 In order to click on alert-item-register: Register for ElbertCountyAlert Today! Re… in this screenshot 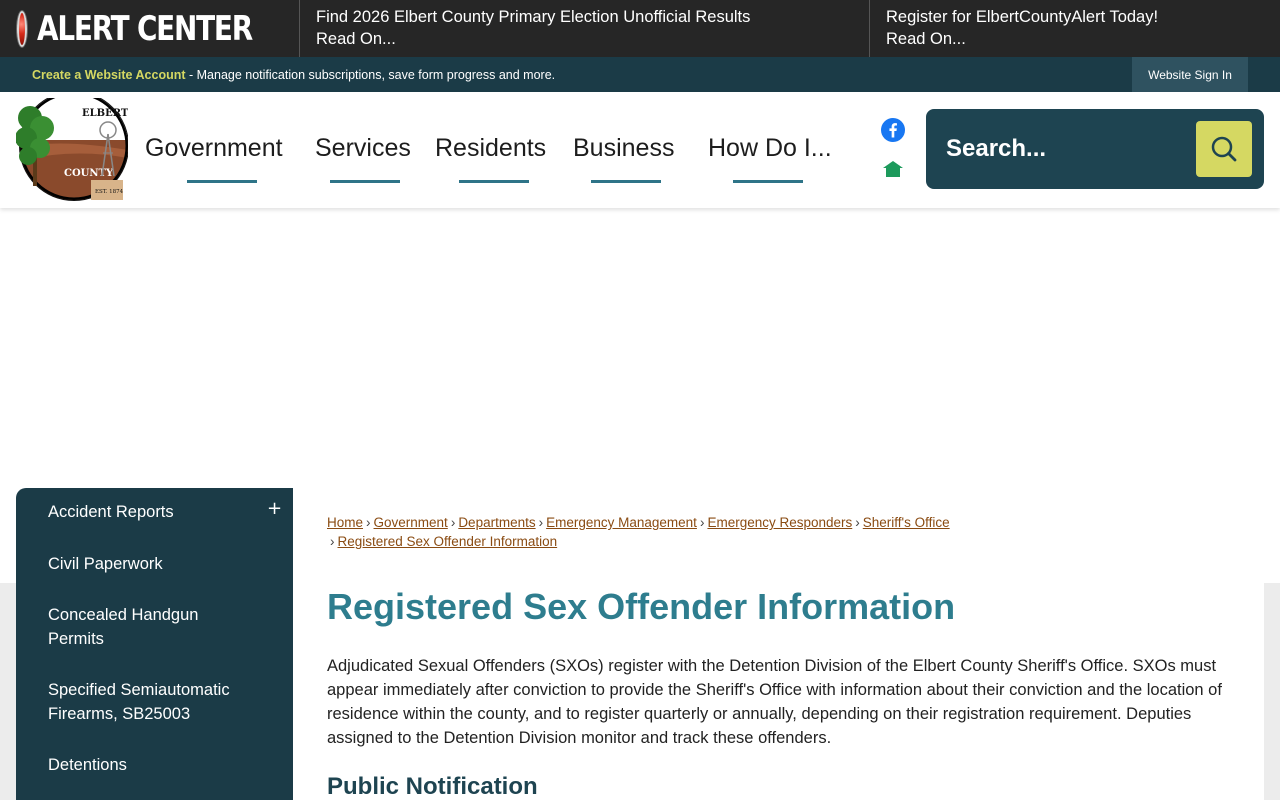, I will do `click(1075, 28)`.